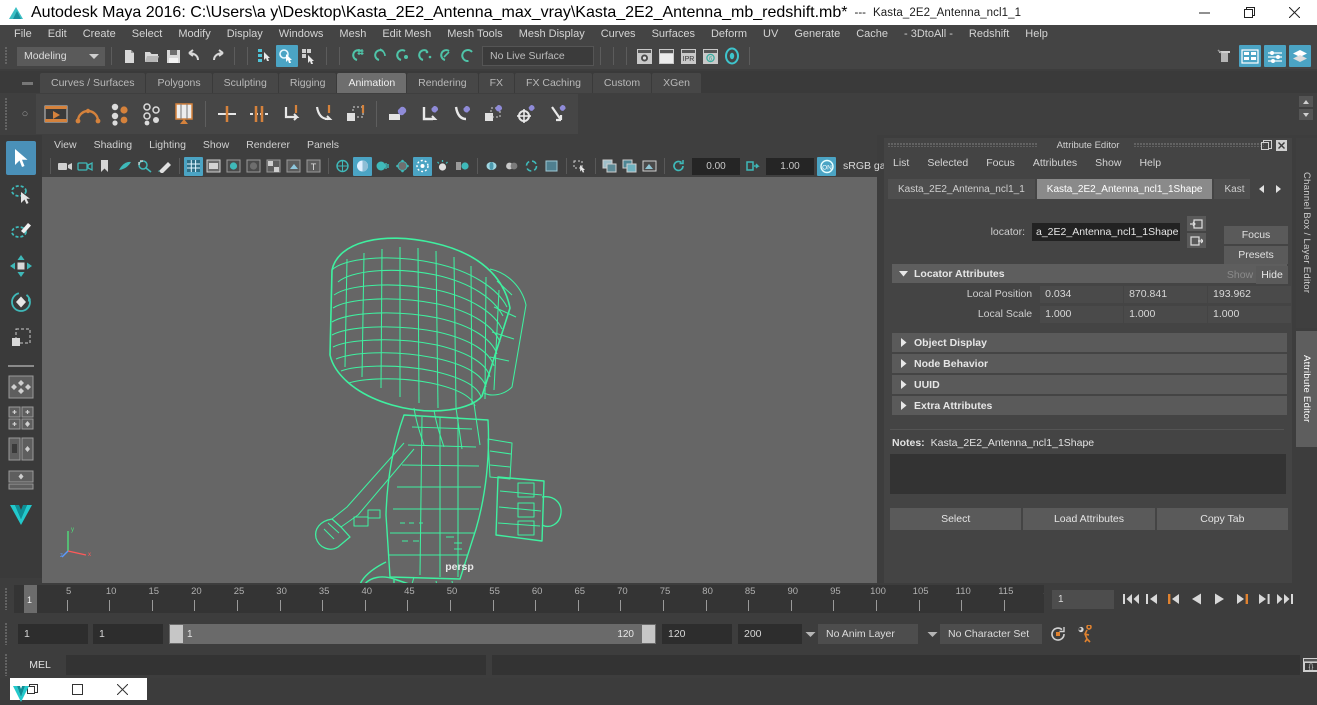  Describe the element at coordinates (213, 166) in the screenshot. I see `film-gate-icon` at that location.